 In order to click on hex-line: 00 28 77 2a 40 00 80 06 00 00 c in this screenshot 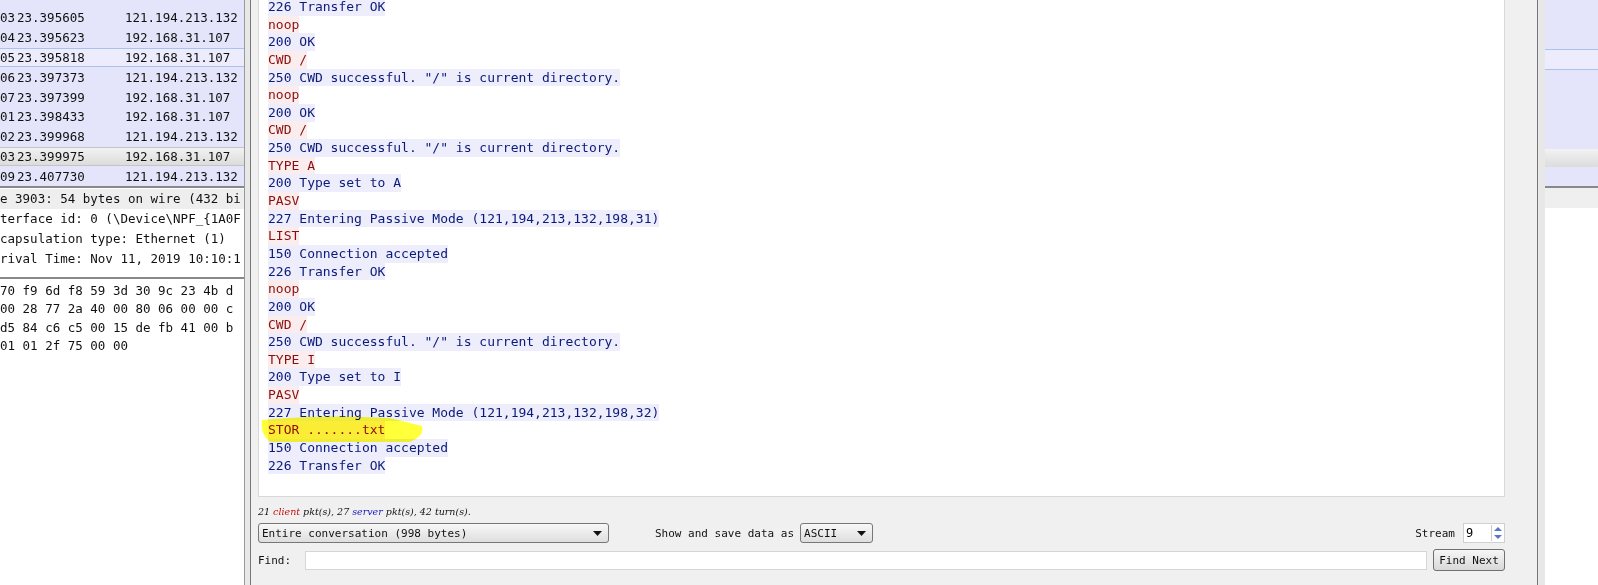, I will do `click(117, 309)`.